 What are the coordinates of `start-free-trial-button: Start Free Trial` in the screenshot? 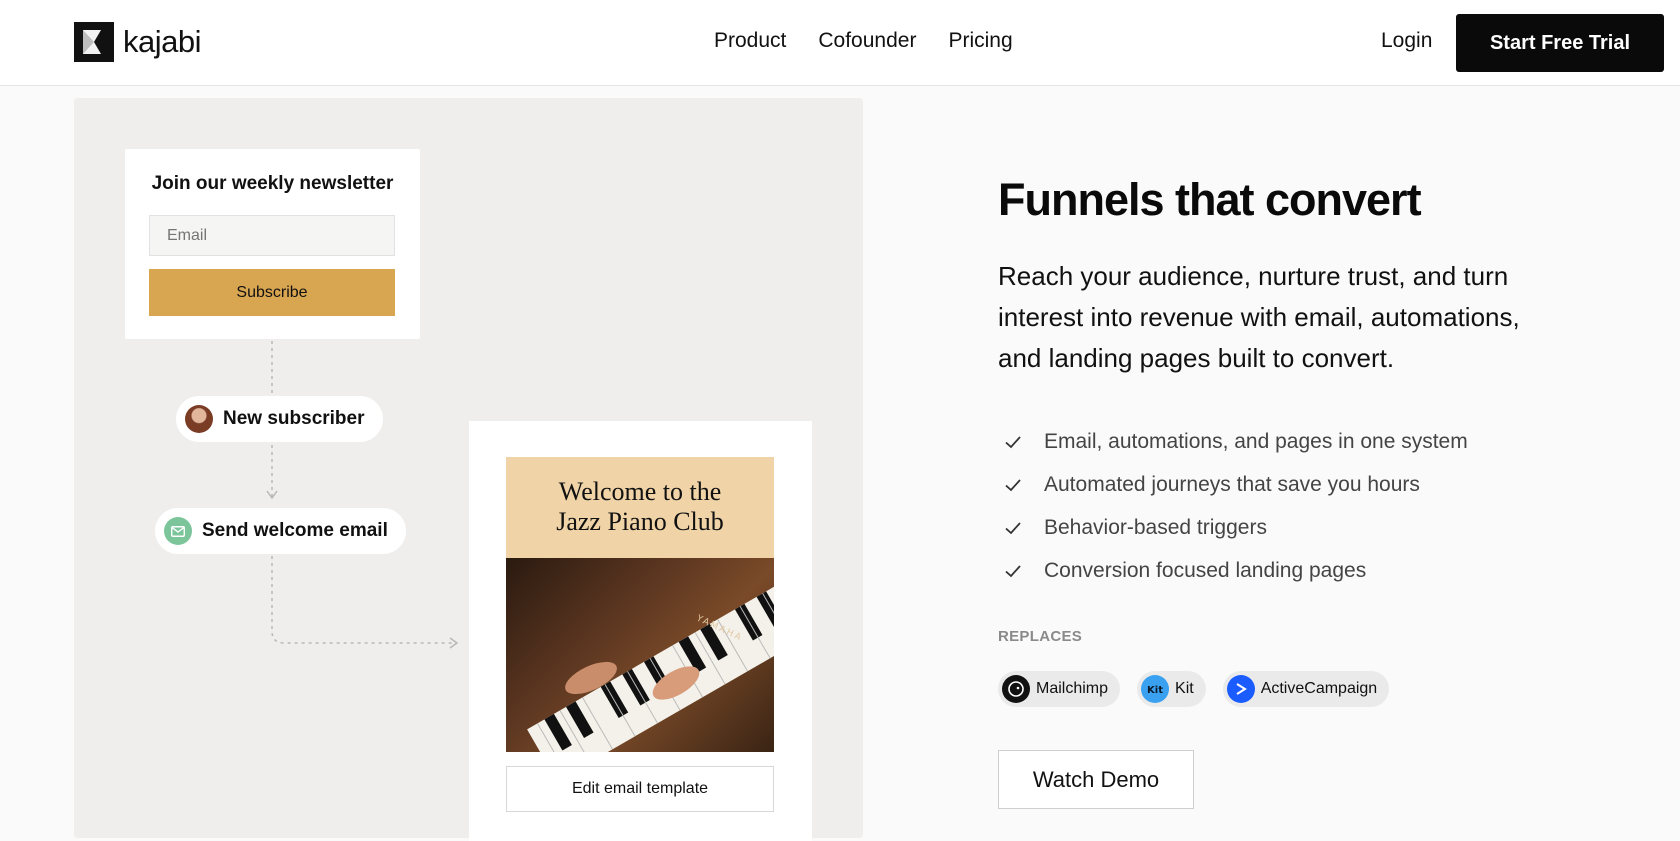 It's located at (1560, 43).